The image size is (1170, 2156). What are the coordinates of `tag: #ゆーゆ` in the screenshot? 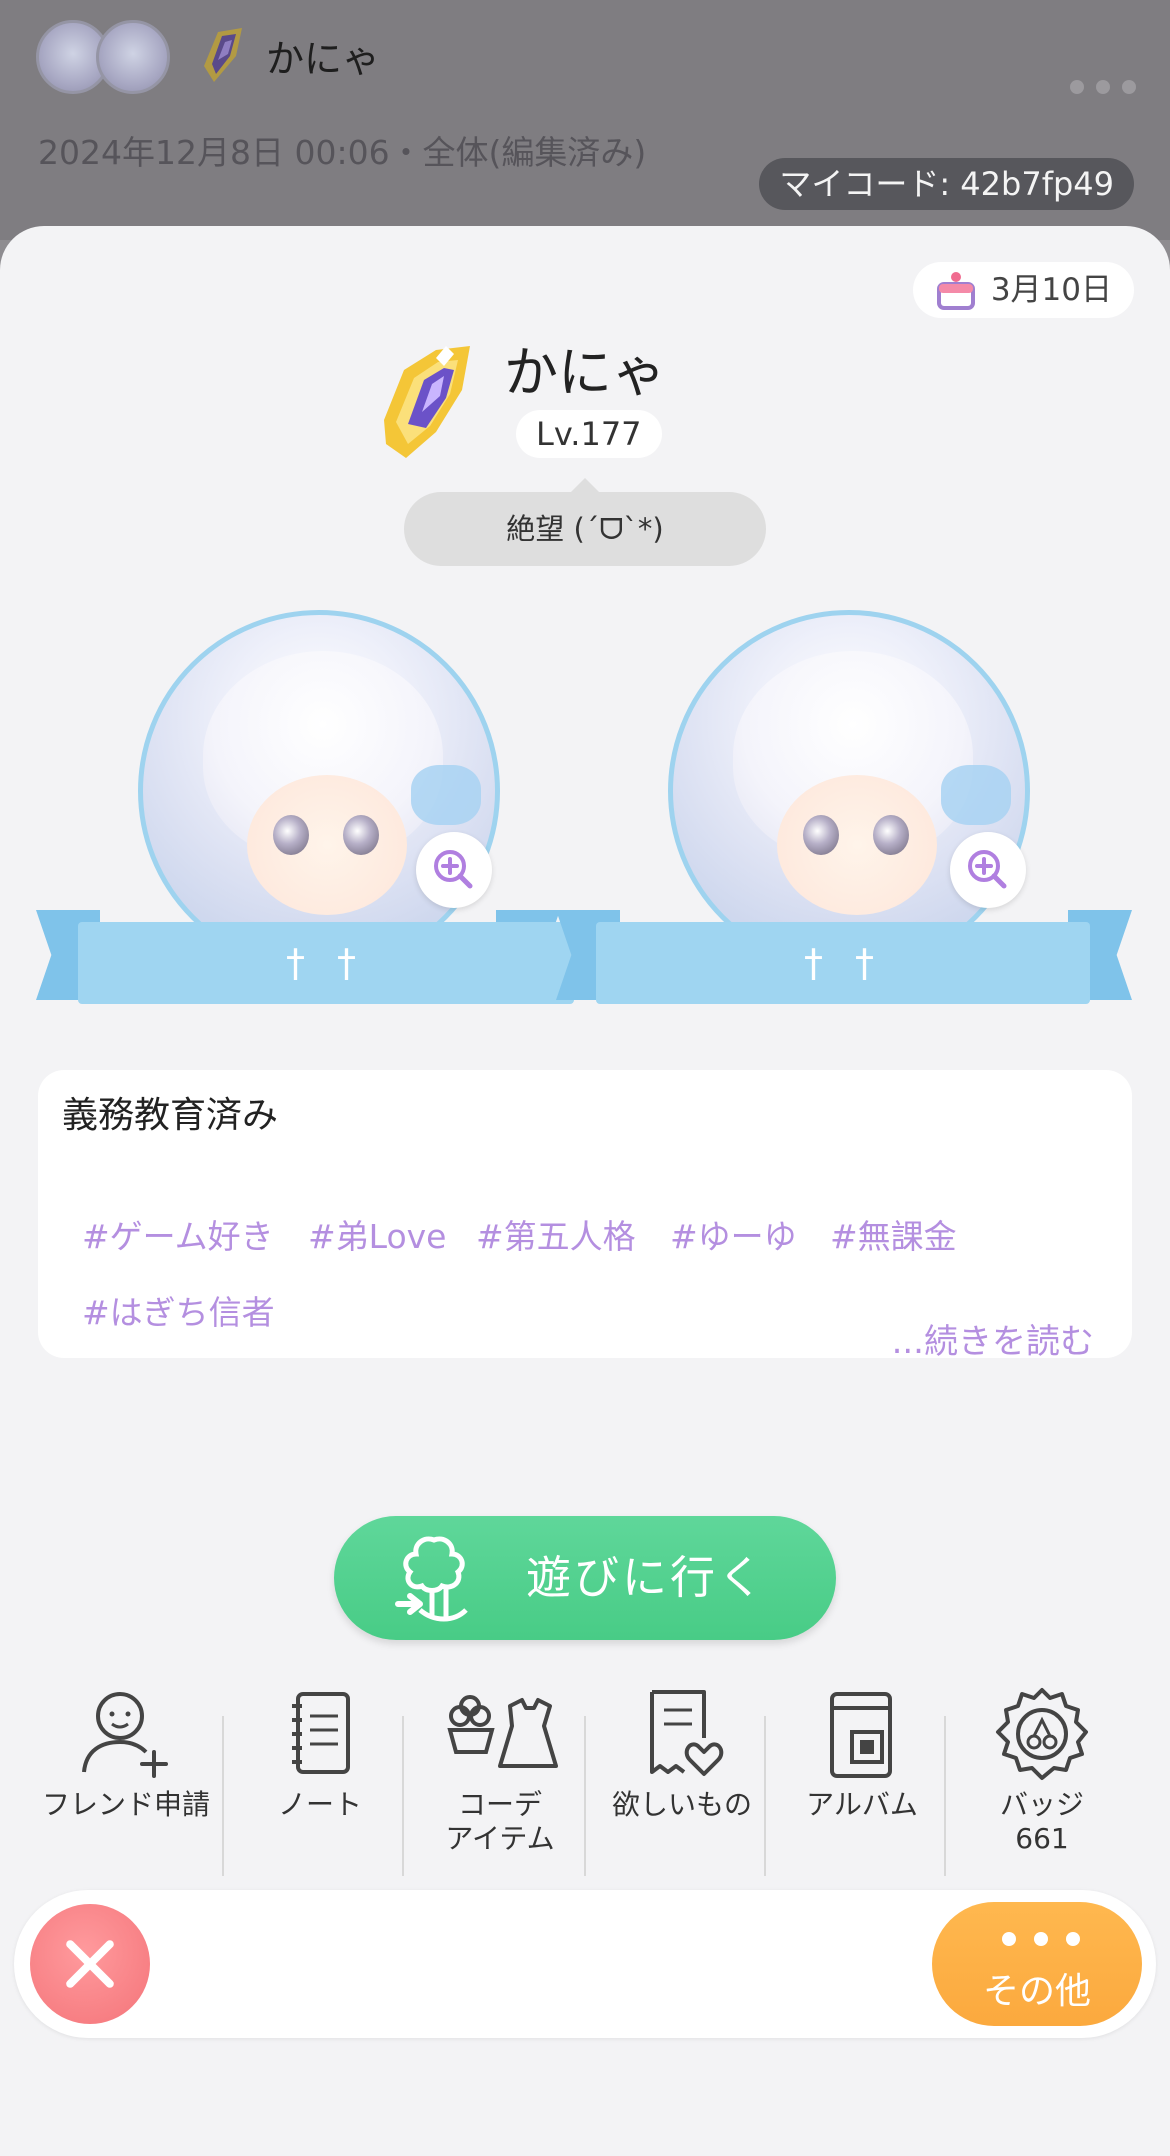 It's located at (733, 1234).